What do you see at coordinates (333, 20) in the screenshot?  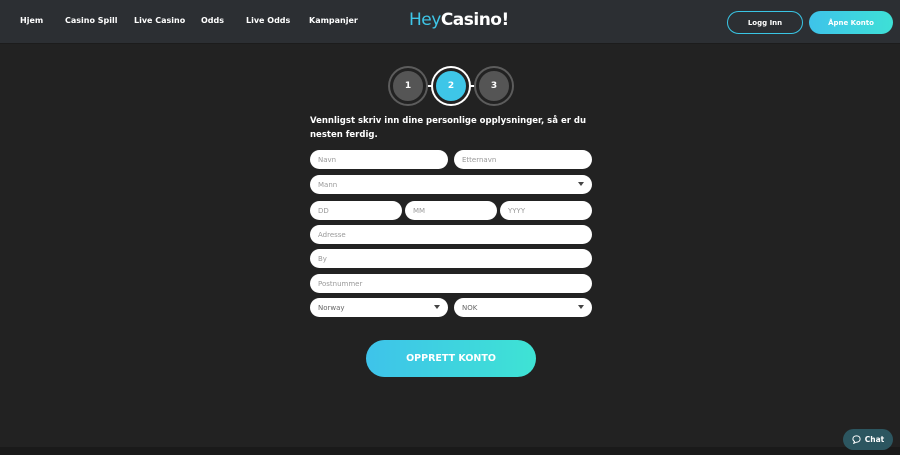 I see `nav-item-kampanjer: Kampanjer` at bounding box center [333, 20].